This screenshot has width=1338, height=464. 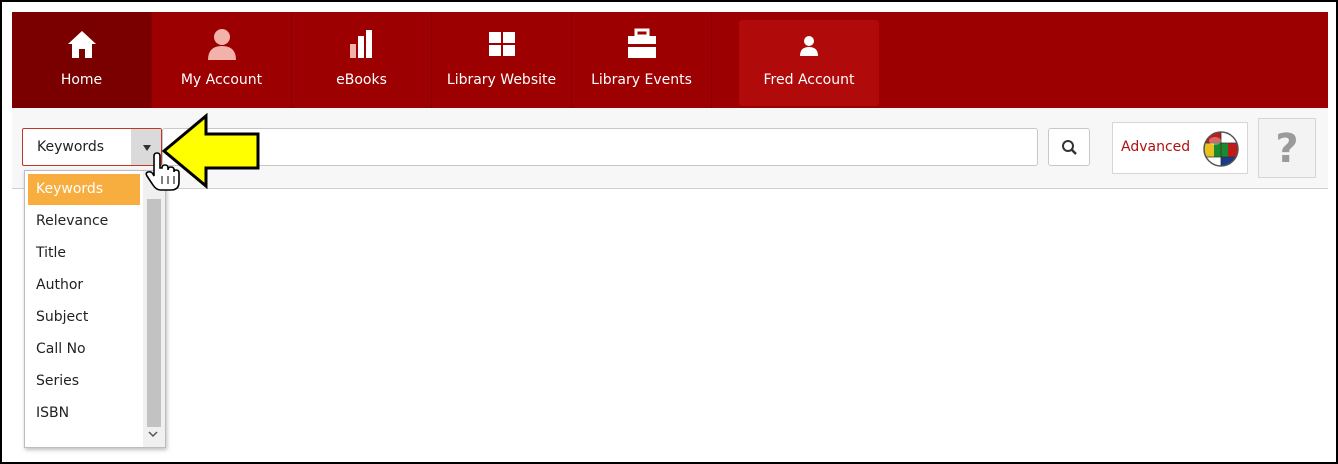 What do you see at coordinates (84, 285) in the screenshot?
I see `dropdown-option-author: Author` at bounding box center [84, 285].